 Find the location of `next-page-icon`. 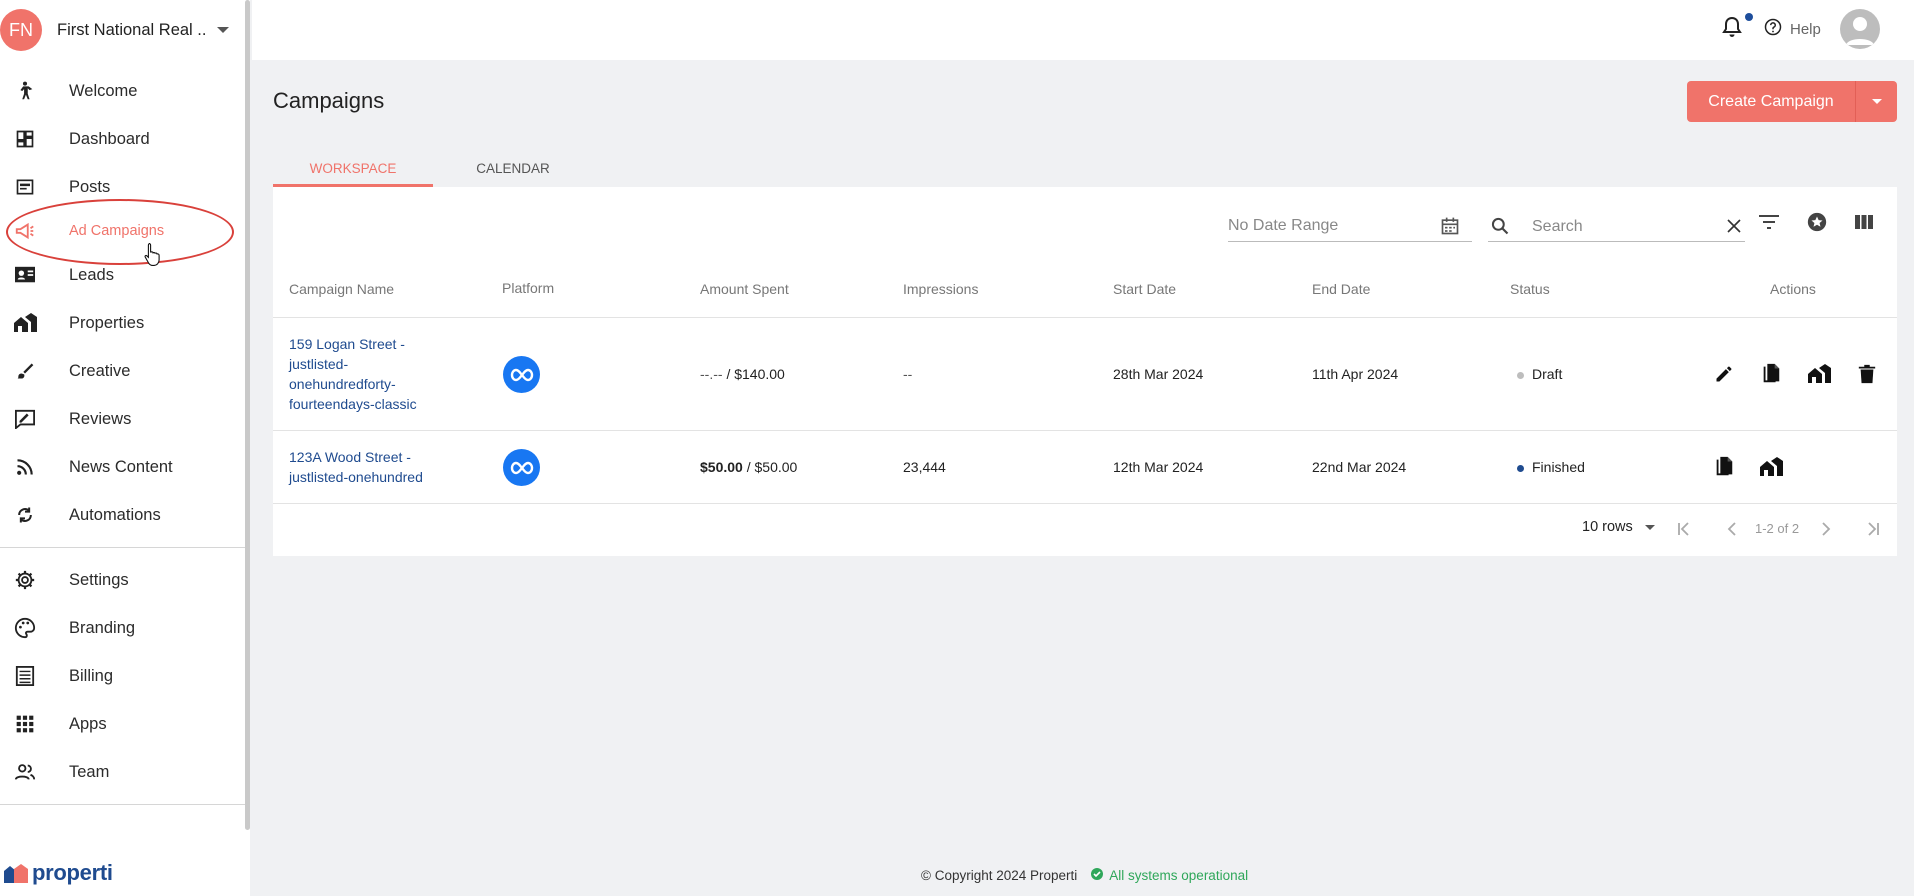

next-page-icon is located at coordinates (1826, 529).